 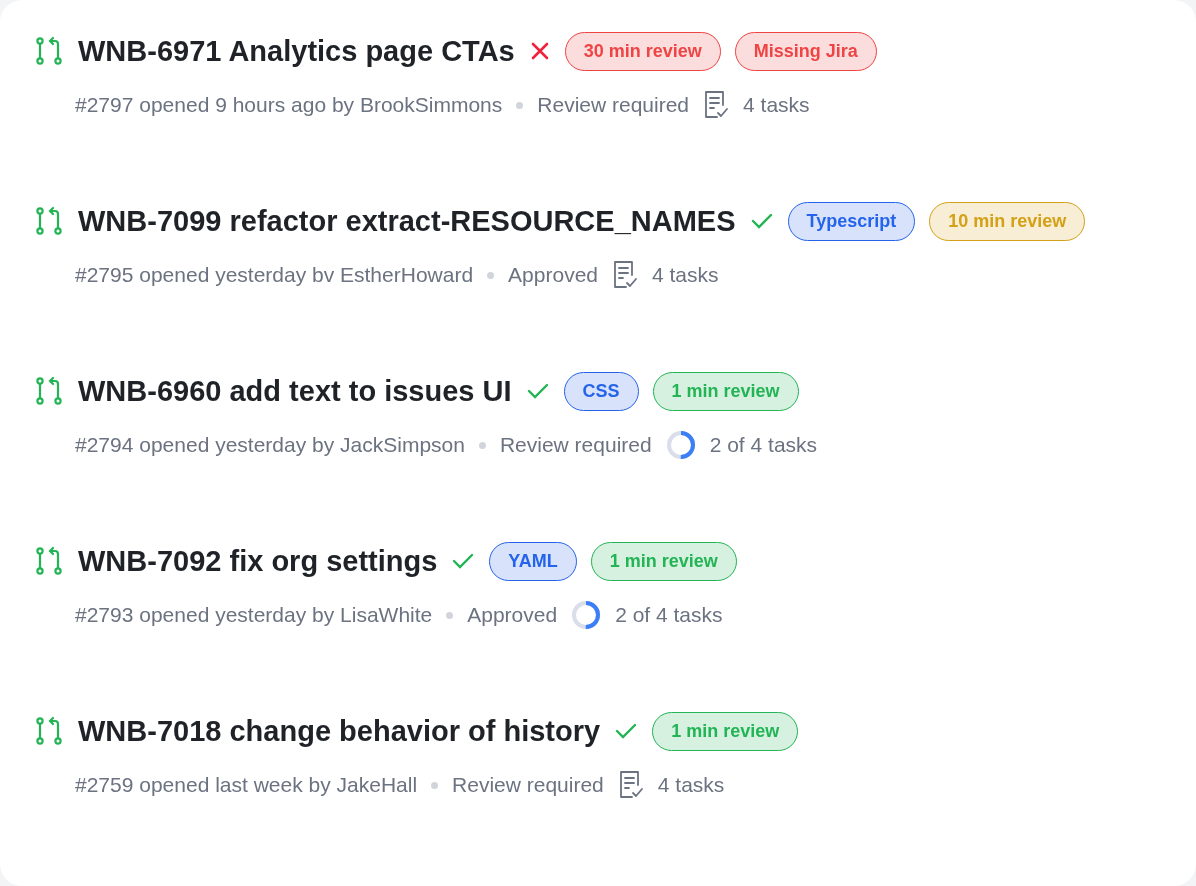 What do you see at coordinates (289, 105) in the screenshot?
I see `pull-request-meta: #2797 opened 9 hours ago by BrookSimmons` at bounding box center [289, 105].